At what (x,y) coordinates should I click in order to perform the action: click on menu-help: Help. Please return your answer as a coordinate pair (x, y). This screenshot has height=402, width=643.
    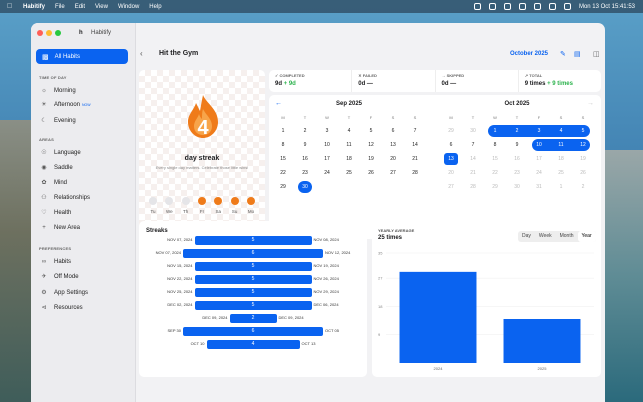
    Looking at the image, I should click on (155, 7).